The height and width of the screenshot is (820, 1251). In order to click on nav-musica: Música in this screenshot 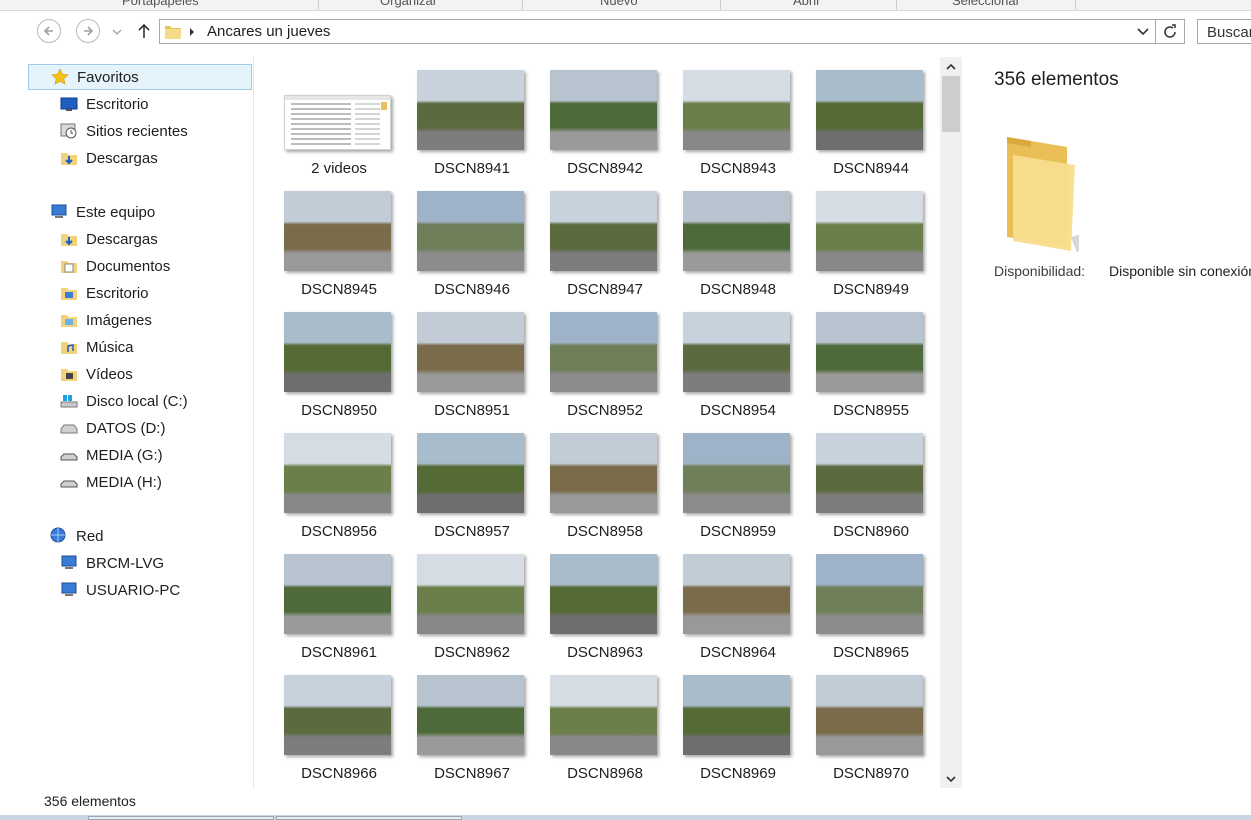, I will do `click(97, 347)`.